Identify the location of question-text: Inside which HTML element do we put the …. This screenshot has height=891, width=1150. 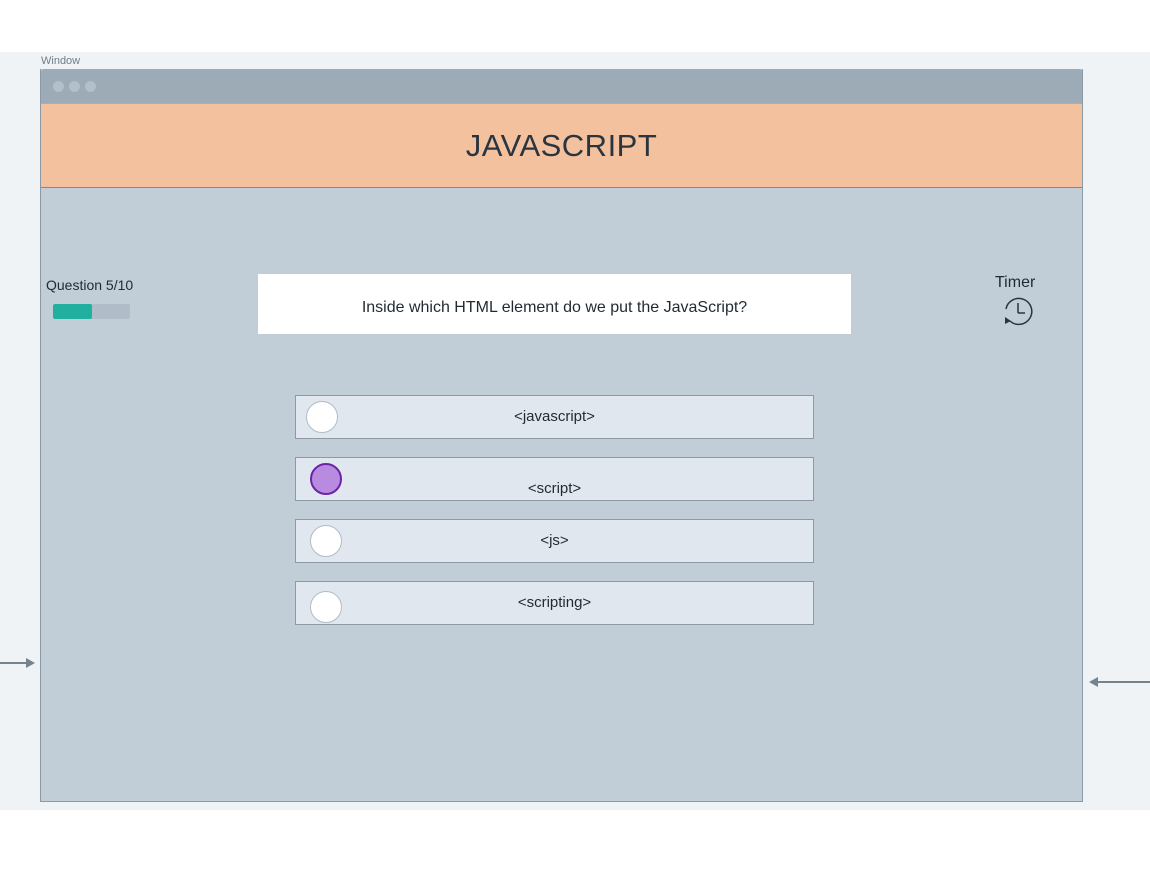
(554, 307).